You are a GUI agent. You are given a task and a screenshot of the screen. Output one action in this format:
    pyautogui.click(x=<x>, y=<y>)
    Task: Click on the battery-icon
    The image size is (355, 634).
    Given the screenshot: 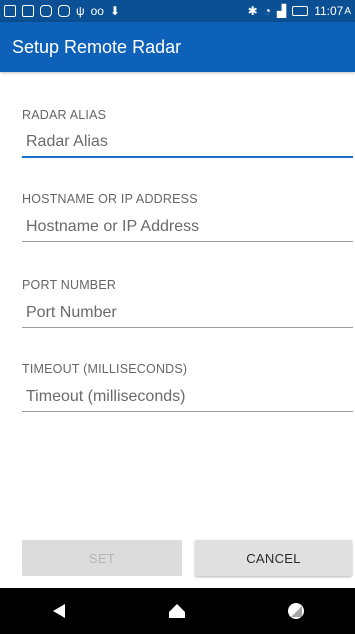 What is the action you would take?
    pyautogui.click(x=300, y=11)
    